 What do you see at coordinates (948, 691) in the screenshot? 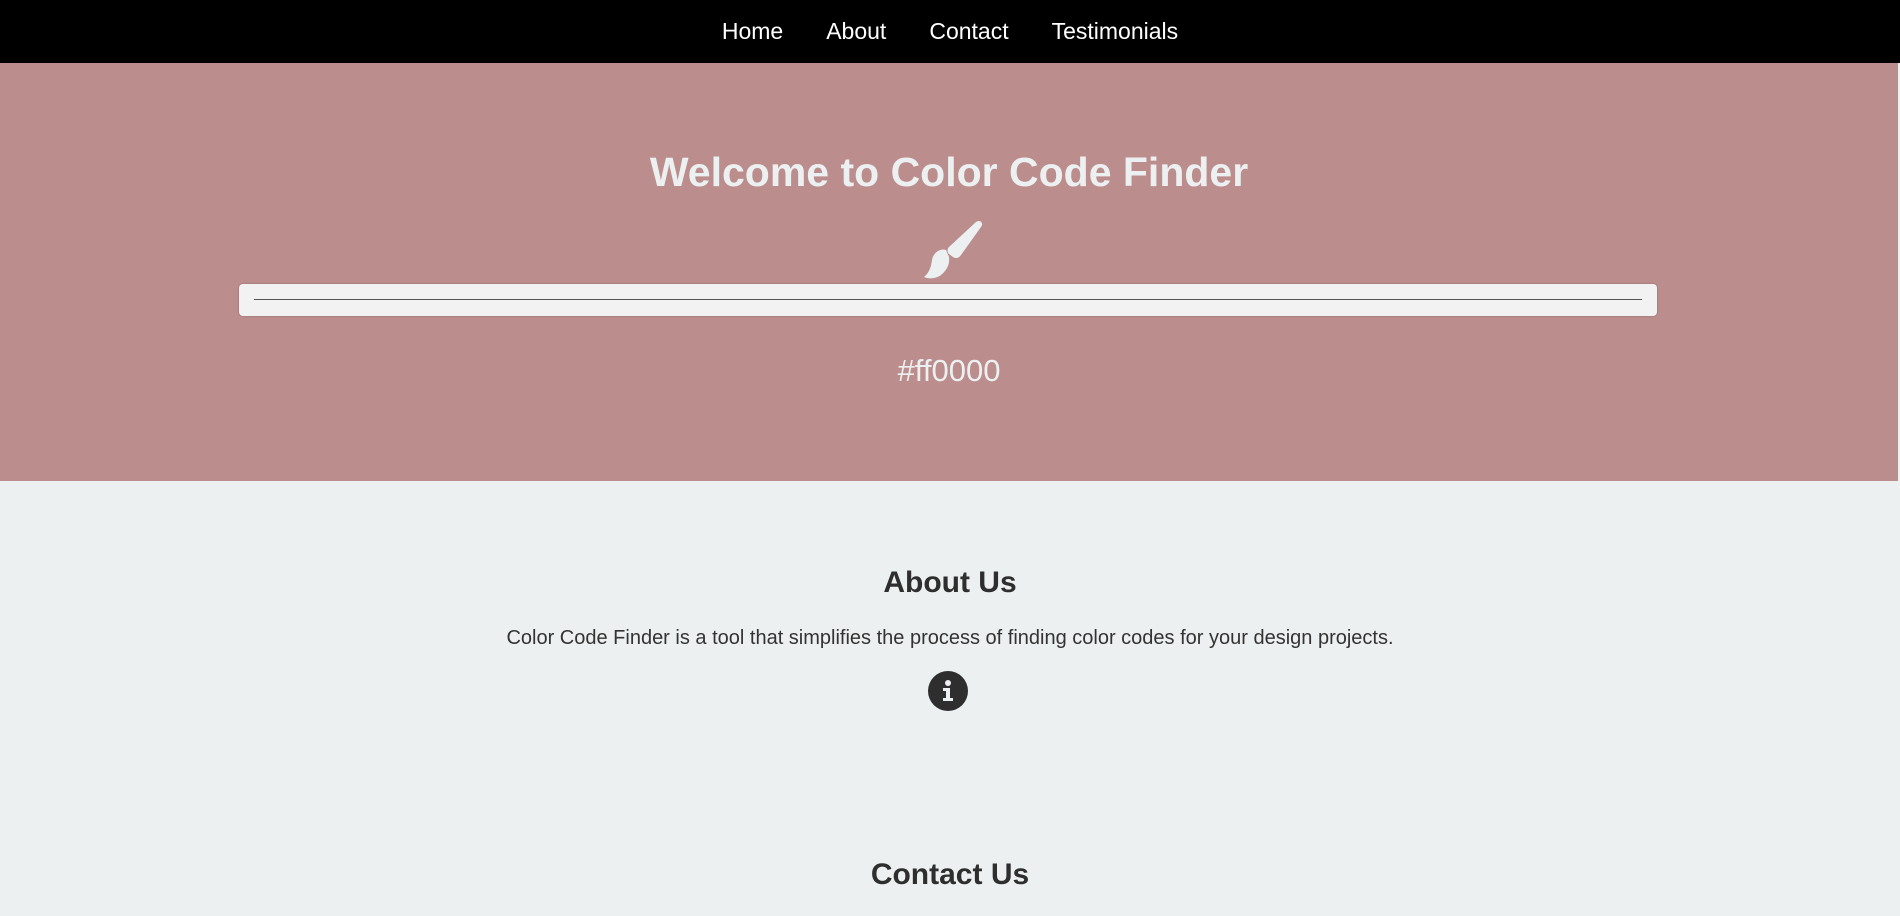
I see `info-icon` at bounding box center [948, 691].